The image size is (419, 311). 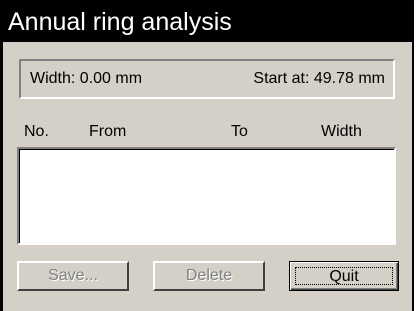 What do you see at coordinates (207, 79) in the screenshot?
I see `measurement-info-panel: Width: 0.00 mm Start at: 49.78 mm` at bounding box center [207, 79].